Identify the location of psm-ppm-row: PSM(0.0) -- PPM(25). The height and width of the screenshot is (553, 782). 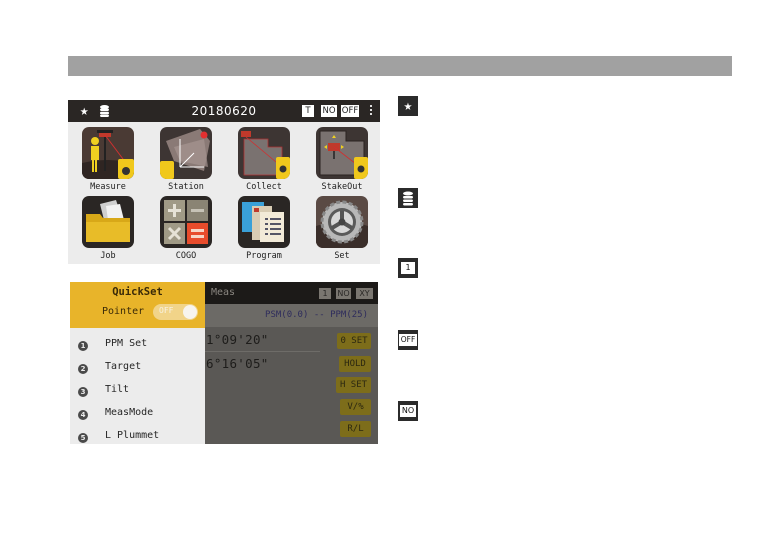
(291, 316).